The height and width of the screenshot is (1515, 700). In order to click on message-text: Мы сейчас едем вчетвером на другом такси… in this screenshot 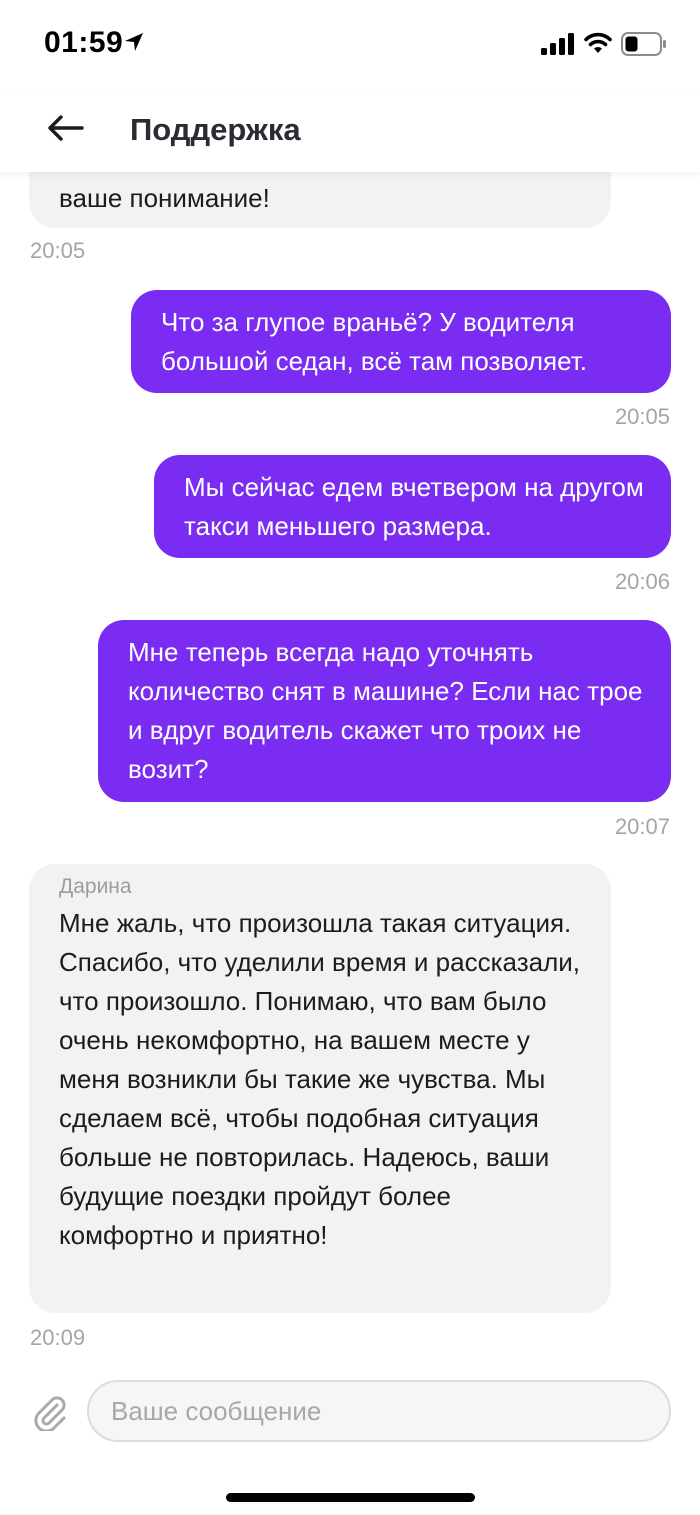, I will do `click(414, 506)`.